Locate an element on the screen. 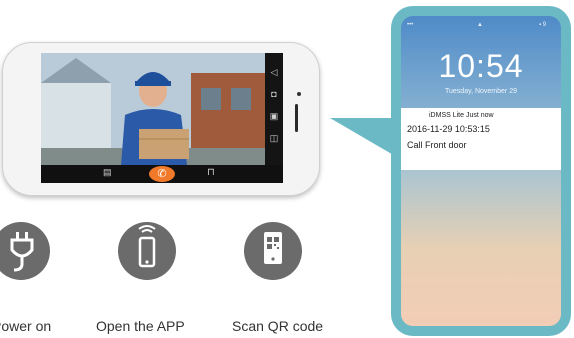  open-app-step is located at coordinates (147, 251).